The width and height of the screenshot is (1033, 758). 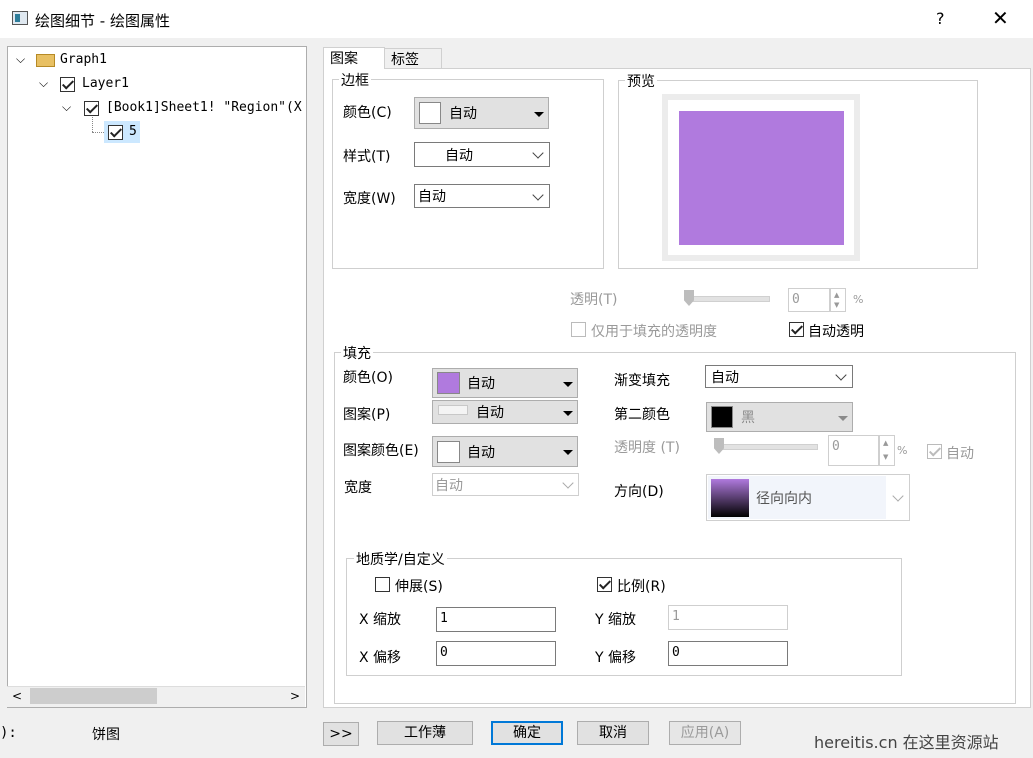 I want to click on fill-only-checkbox, so click(x=578, y=329).